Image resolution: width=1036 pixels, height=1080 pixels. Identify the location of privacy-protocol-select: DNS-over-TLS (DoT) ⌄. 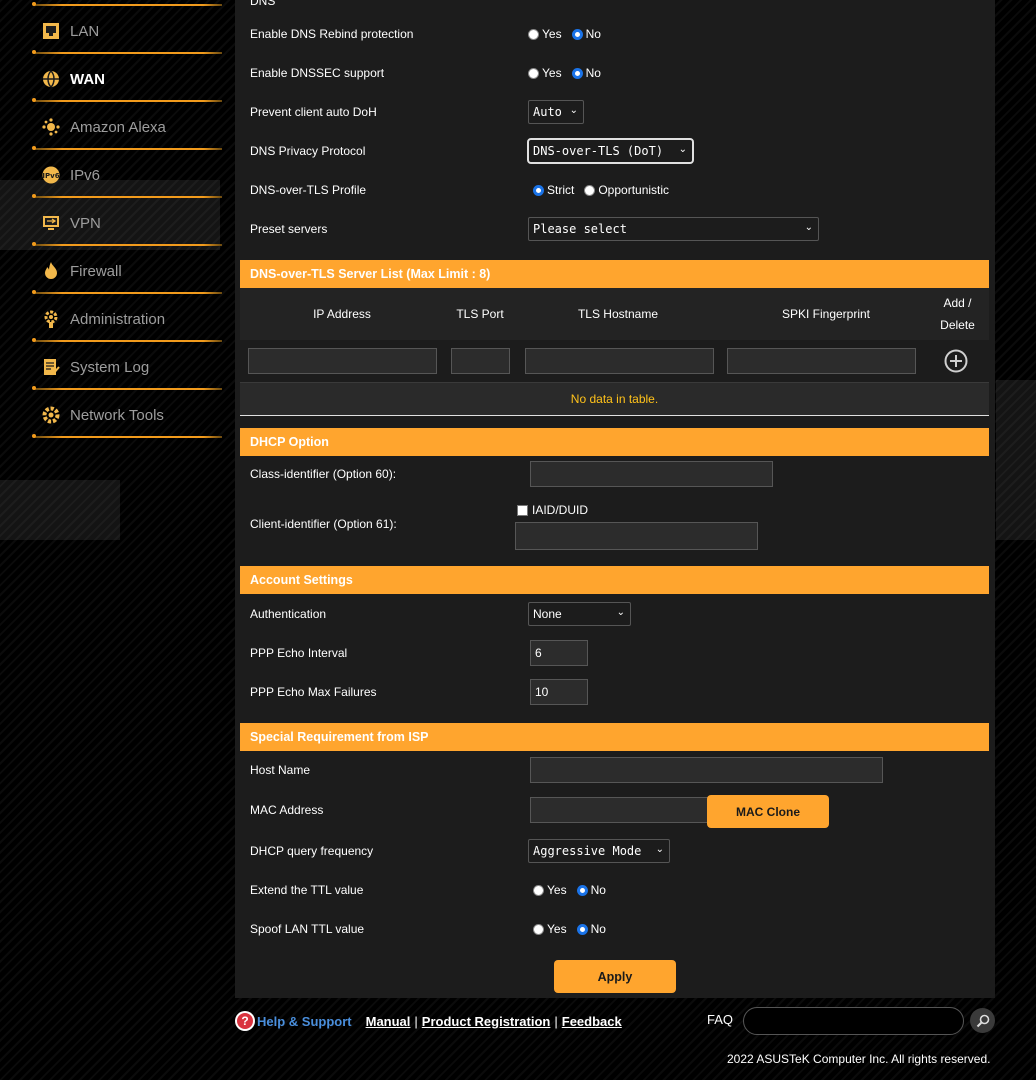
(610, 151).